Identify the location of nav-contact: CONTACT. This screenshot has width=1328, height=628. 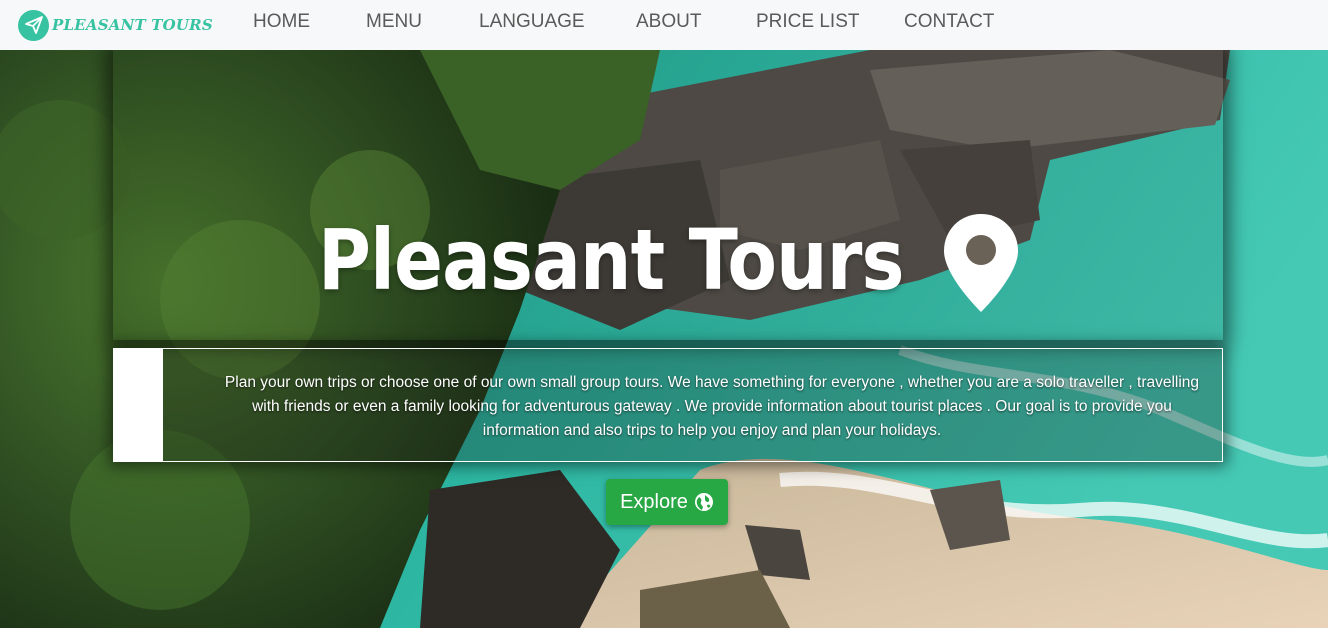
(949, 22).